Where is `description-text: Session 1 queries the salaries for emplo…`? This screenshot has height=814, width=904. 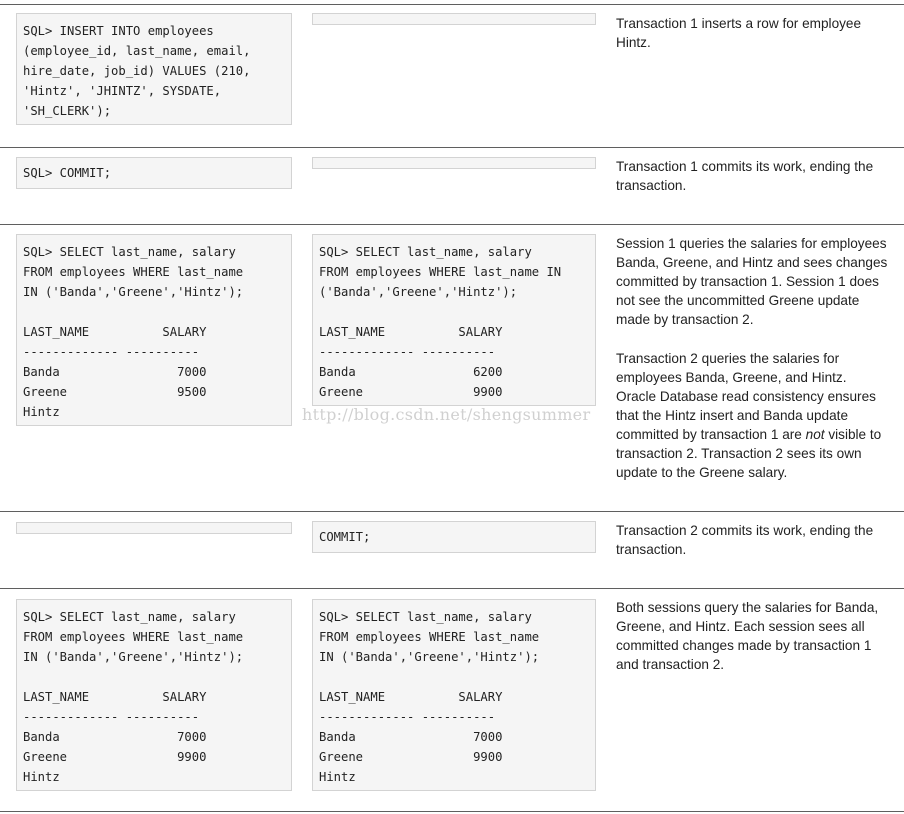
description-text: Session 1 queries the salaries for emplo… is located at coordinates (752, 281).